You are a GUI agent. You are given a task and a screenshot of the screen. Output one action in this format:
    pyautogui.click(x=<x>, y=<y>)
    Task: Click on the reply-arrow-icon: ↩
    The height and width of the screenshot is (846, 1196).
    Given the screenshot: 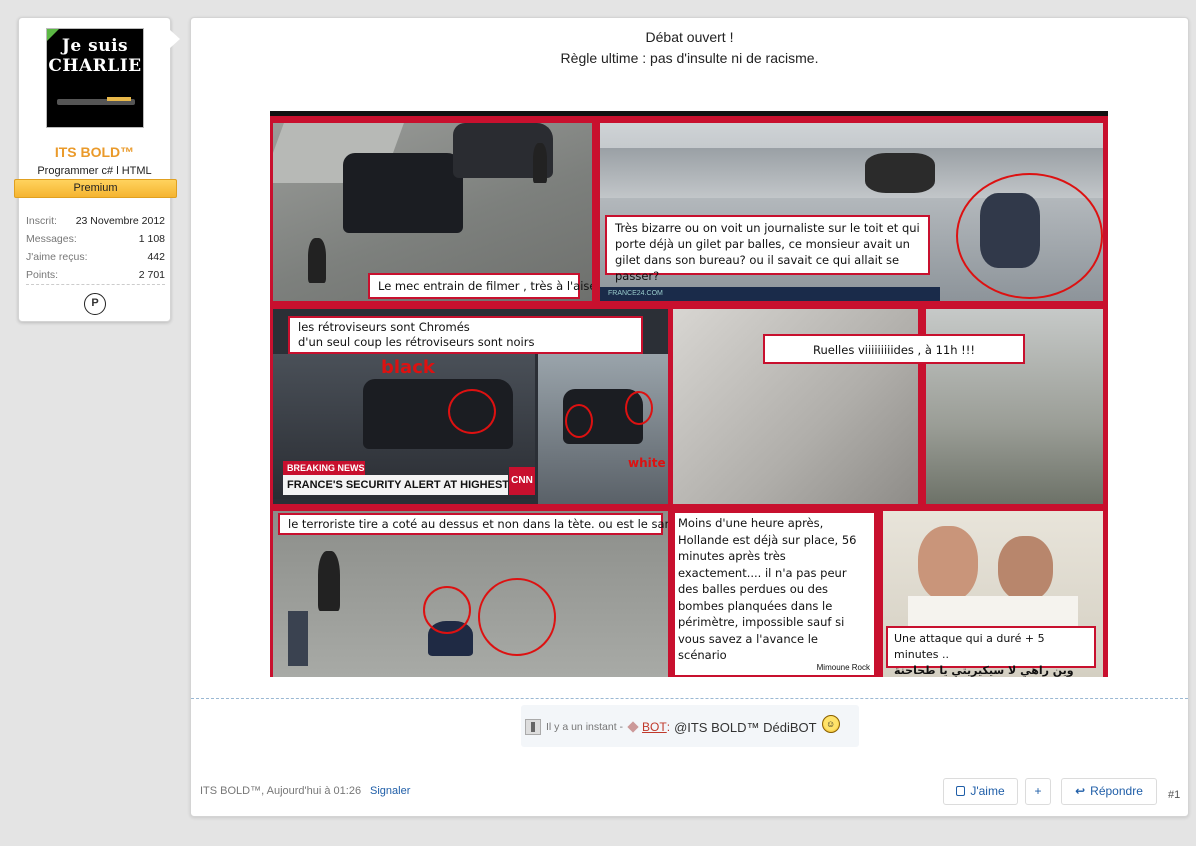 What is the action you would take?
    pyautogui.click(x=1080, y=791)
    